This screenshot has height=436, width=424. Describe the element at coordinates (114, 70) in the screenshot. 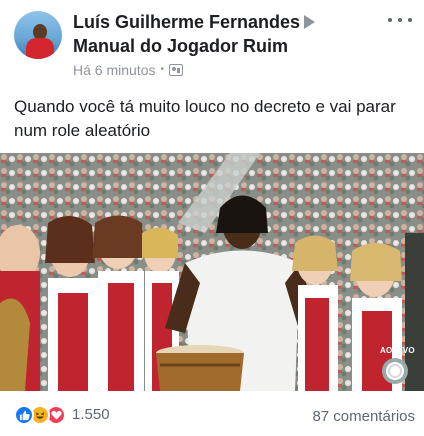

I see `post-timestamp: Há 6 minutos` at that location.